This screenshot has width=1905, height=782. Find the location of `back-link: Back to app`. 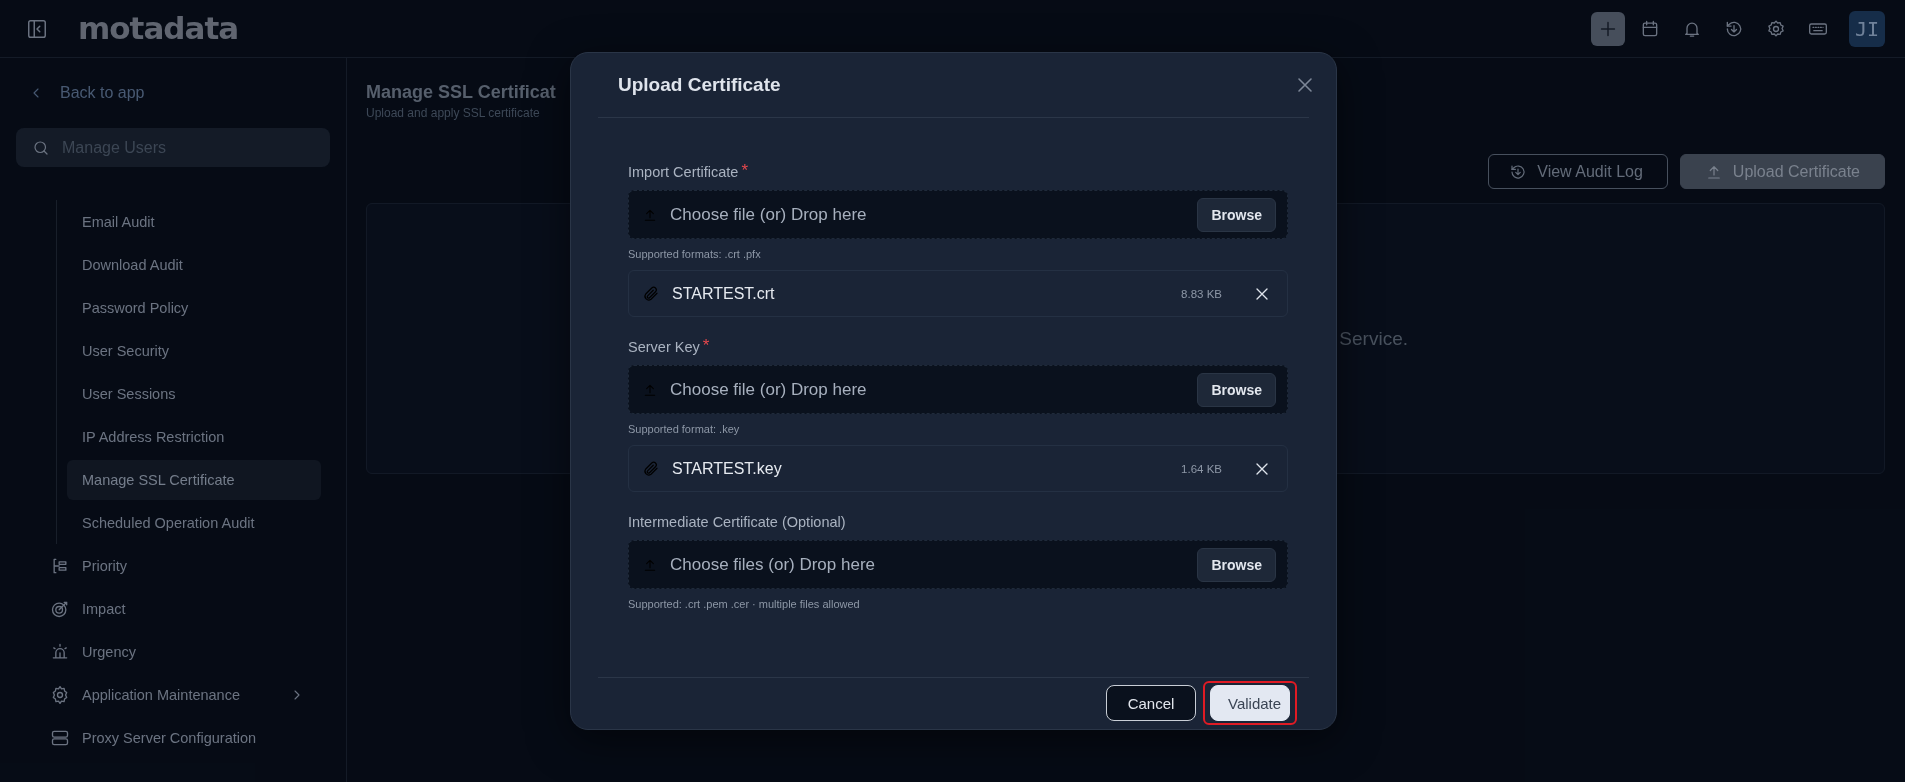

back-link: Back to app is located at coordinates (102, 93).